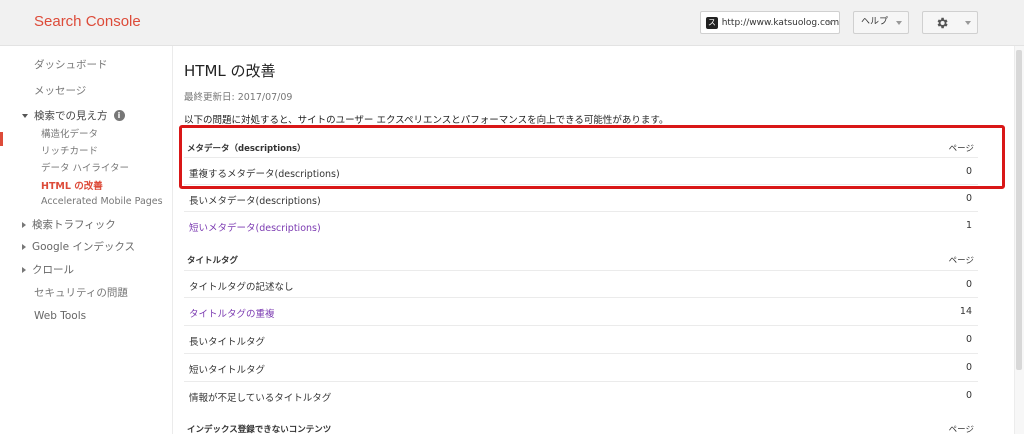 The image size is (1024, 434). I want to click on sidebar-section-search-appearance: 検索での見え方 i, so click(73, 115).